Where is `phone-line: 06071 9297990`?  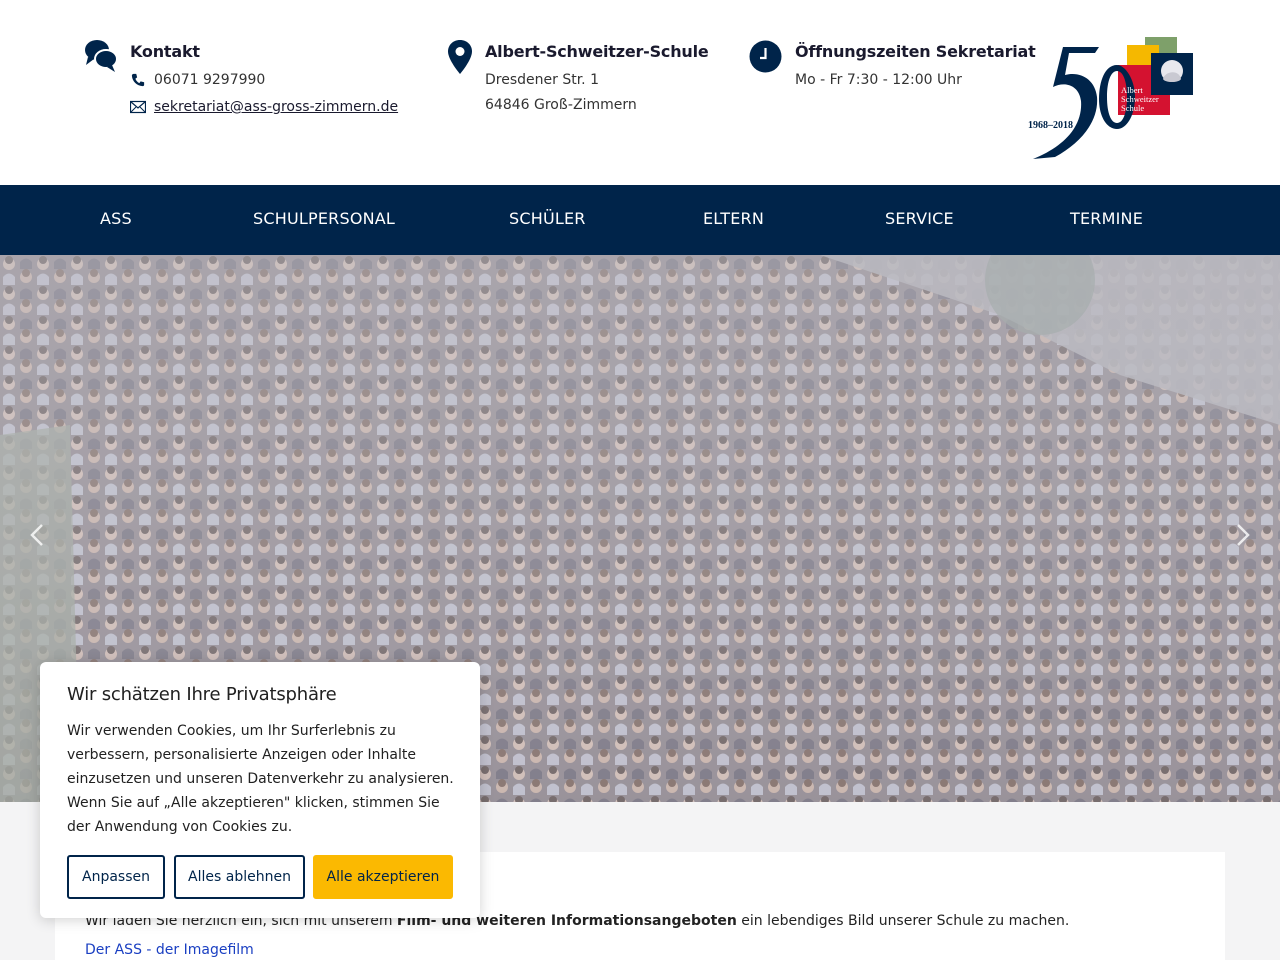 phone-line: 06071 9297990 is located at coordinates (197, 80).